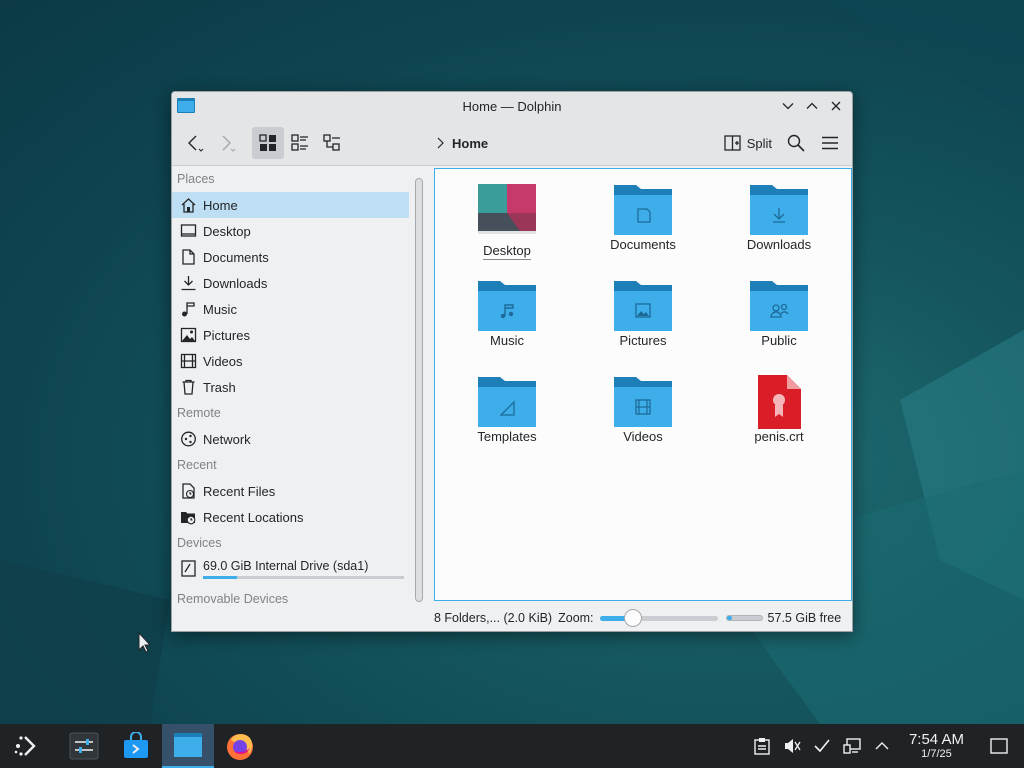 This screenshot has width=1024, height=768. I want to click on status-summary: 8 Folders,... (2.0 KiB), so click(493, 618).